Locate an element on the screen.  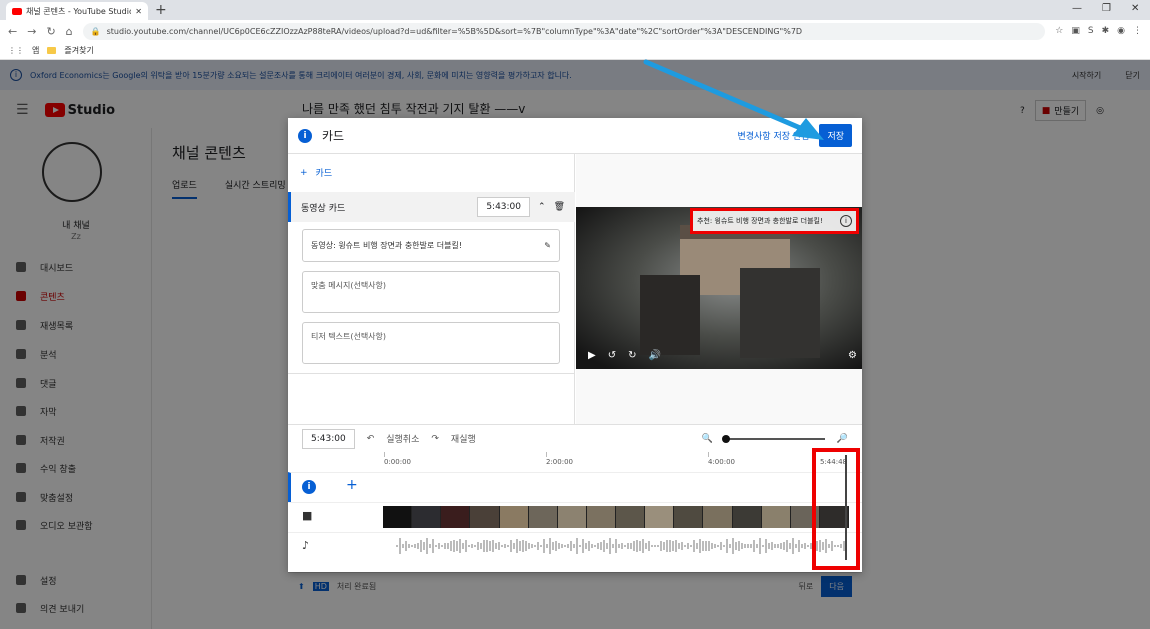
video-camera-icon: ■ is located at coordinates (307, 515).